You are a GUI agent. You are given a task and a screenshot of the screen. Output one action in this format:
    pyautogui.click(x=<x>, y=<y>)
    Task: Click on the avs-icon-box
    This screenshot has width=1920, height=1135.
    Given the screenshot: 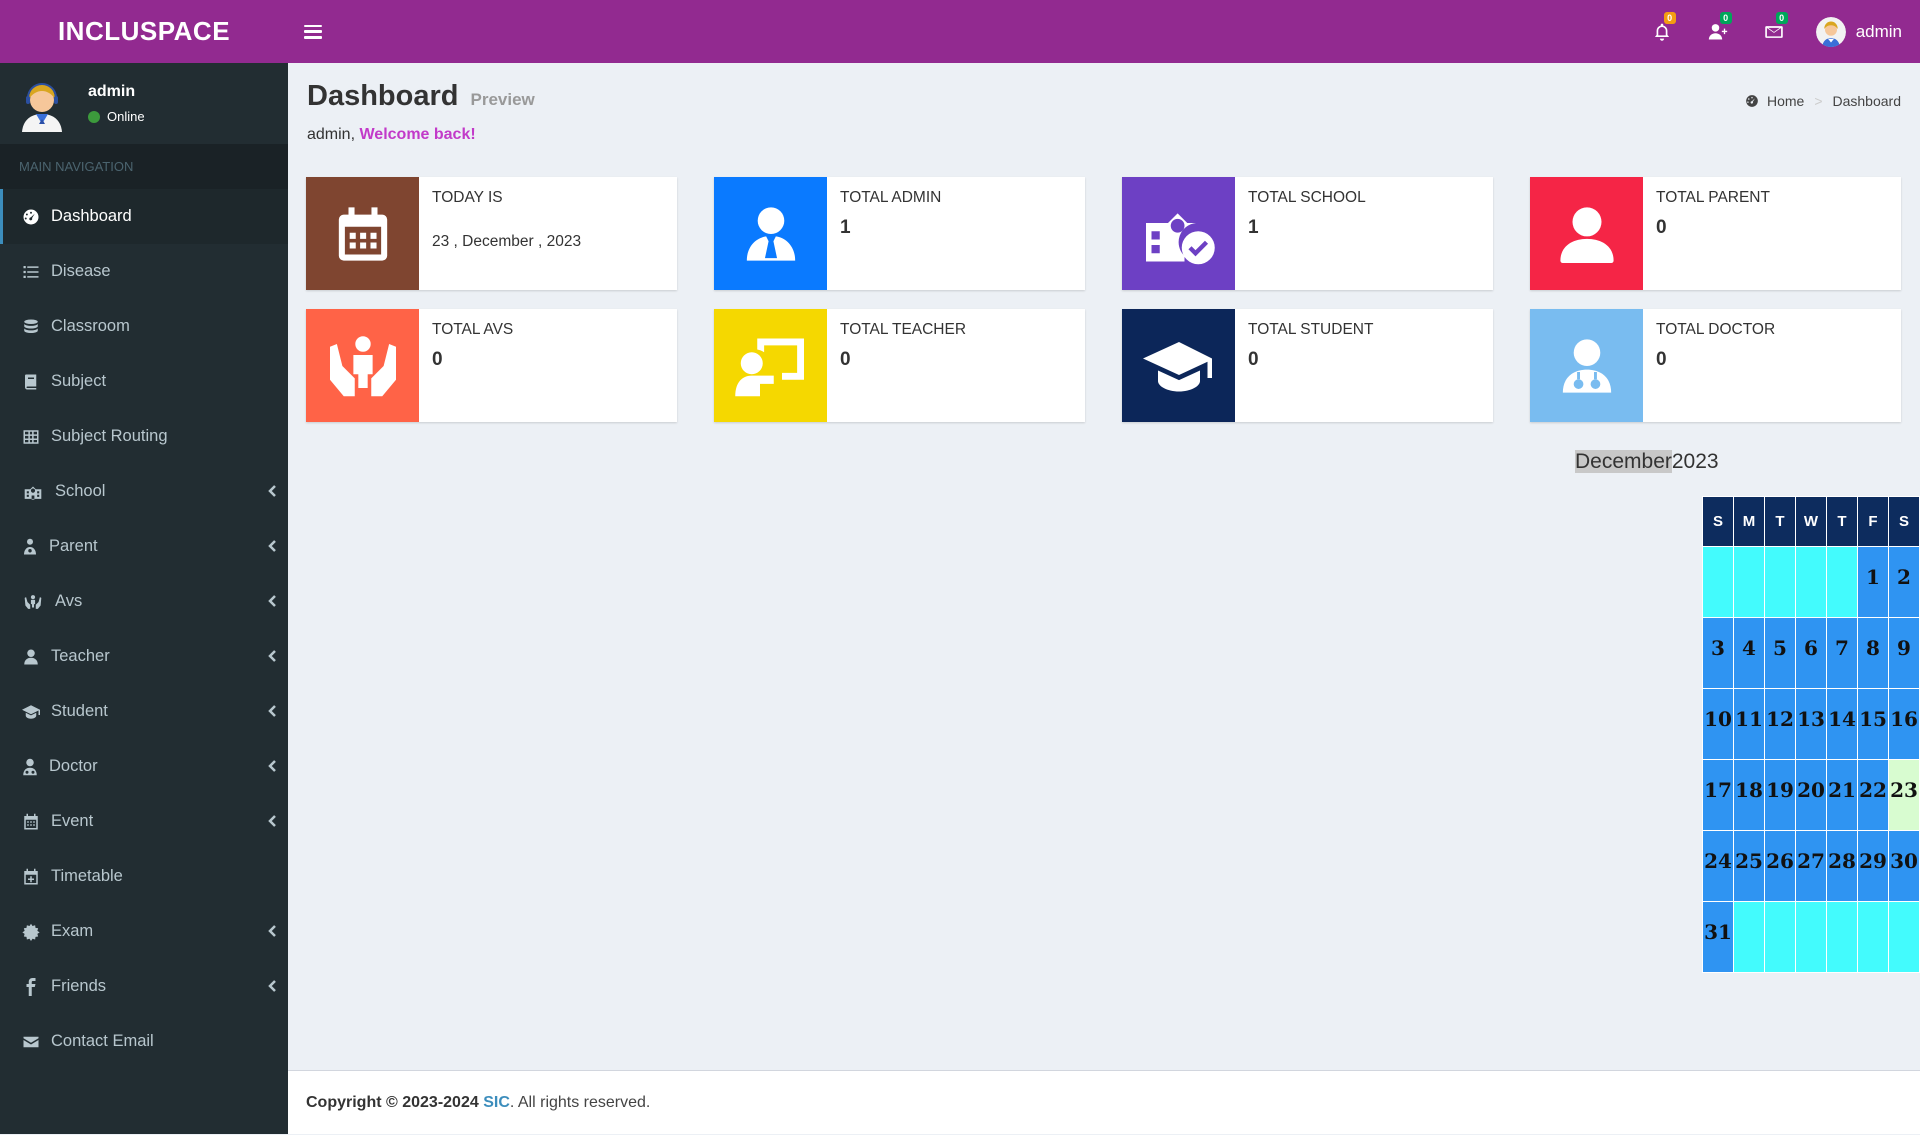 What is the action you would take?
    pyautogui.click(x=362, y=365)
    